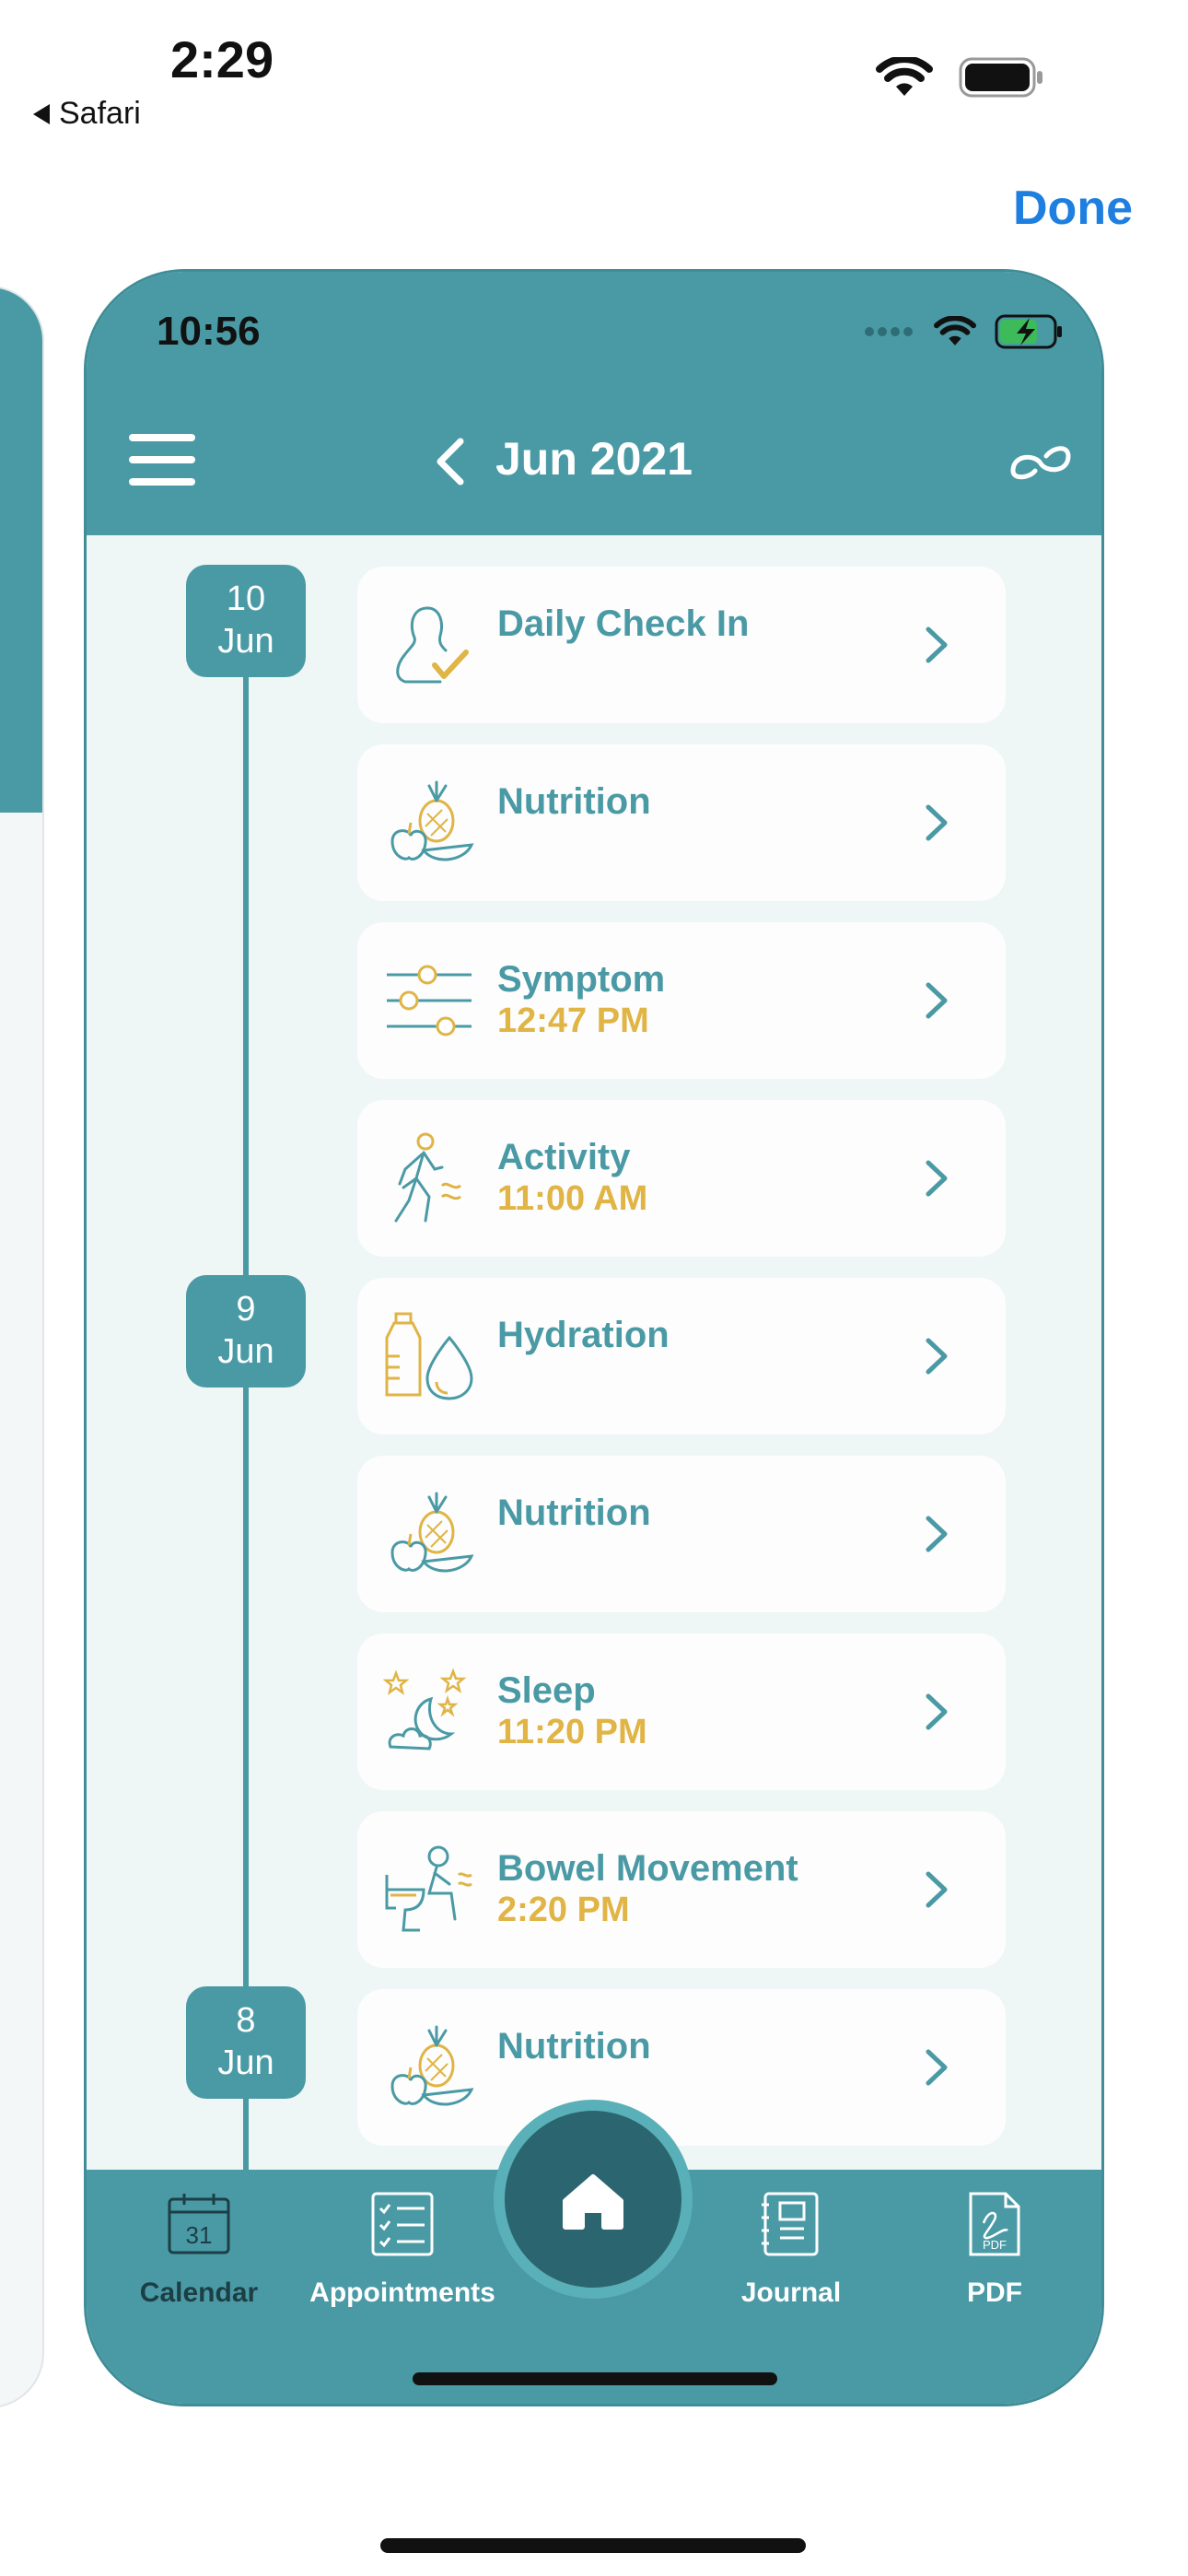 Image resolution: width=1188 pixels, height=2576 pixels. I want to click on charging-battery-icon, so click(1028, 331).